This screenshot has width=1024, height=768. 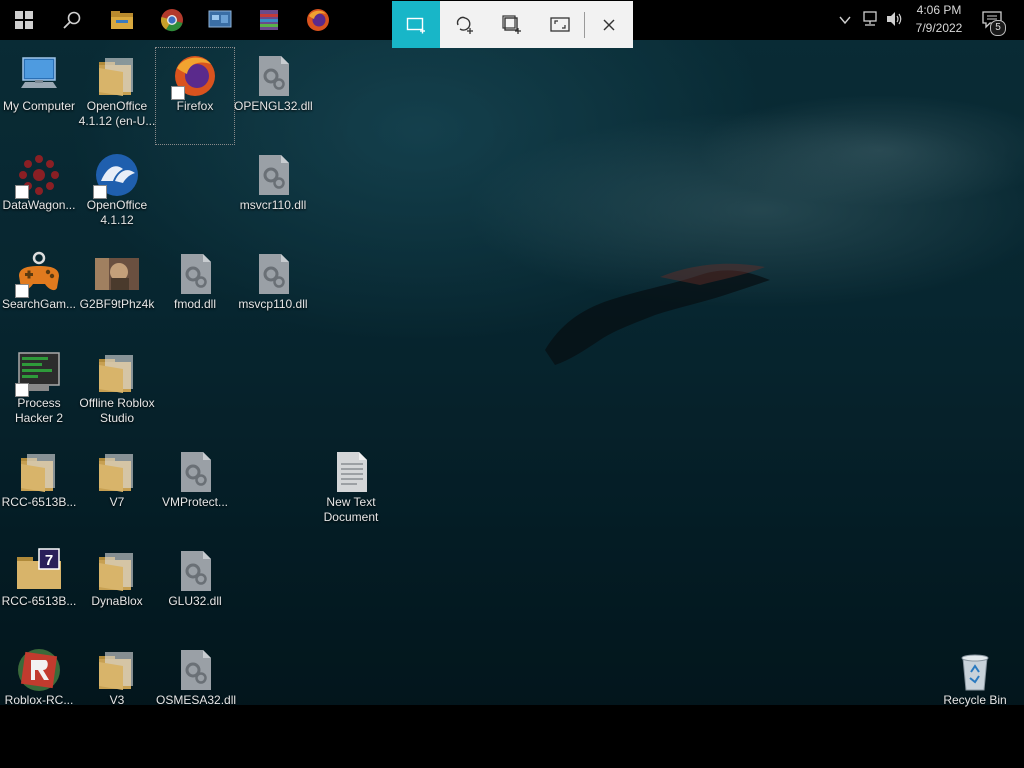 I want to click on start-button, so click(x=24, y=20).